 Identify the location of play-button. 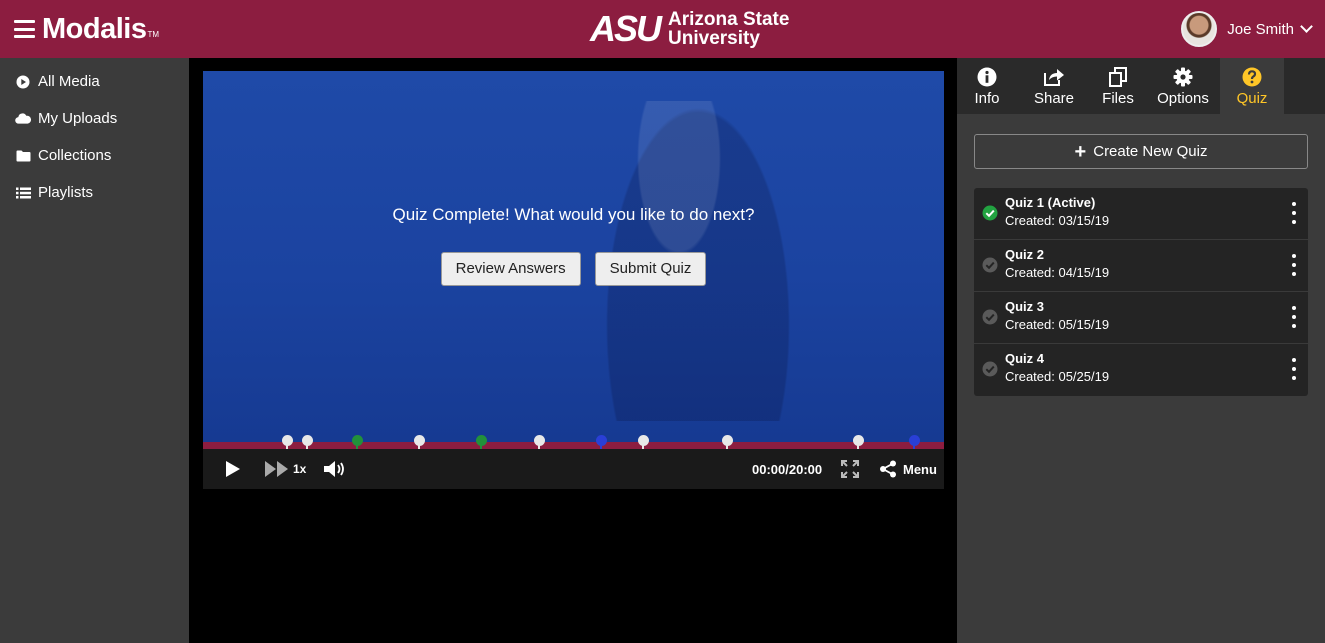
(233, 469).